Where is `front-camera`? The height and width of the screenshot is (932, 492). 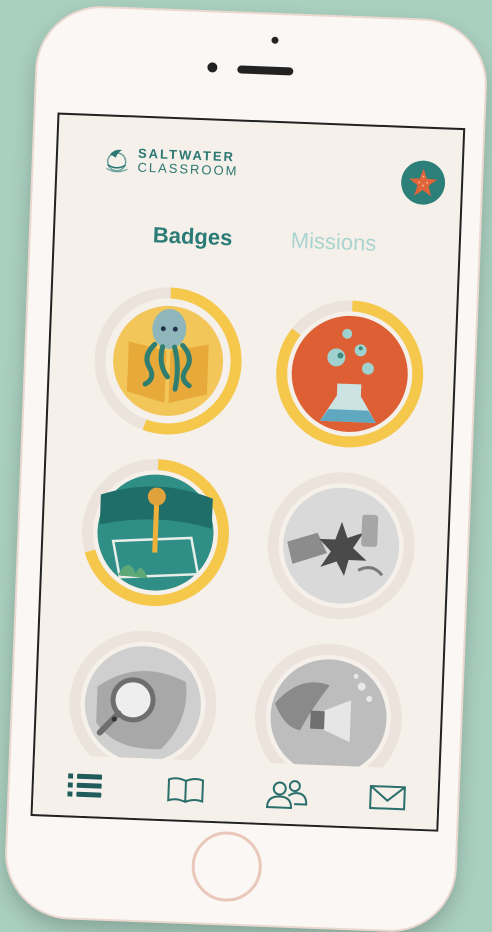 front-camera is located at coordinates (212, 67).